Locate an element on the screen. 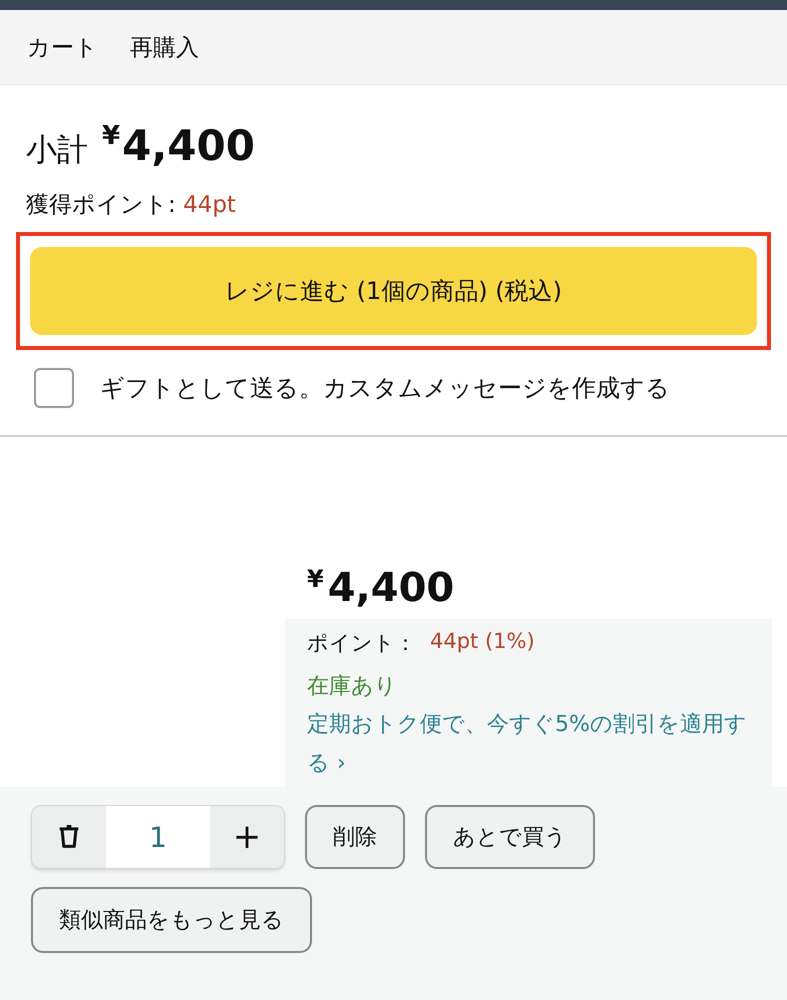 The width and height of the screenshot is (787, 1000). item-action-button: あとで買う is located at coordinates (510, 837).